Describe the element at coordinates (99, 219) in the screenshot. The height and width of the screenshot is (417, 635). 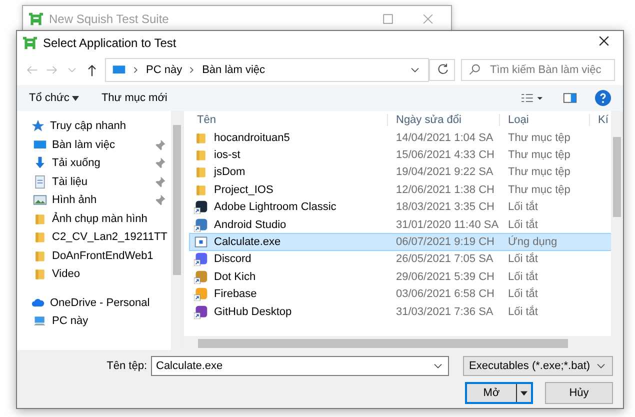
I see `navigation-item: Ảnh chụp màn hình` at that location.